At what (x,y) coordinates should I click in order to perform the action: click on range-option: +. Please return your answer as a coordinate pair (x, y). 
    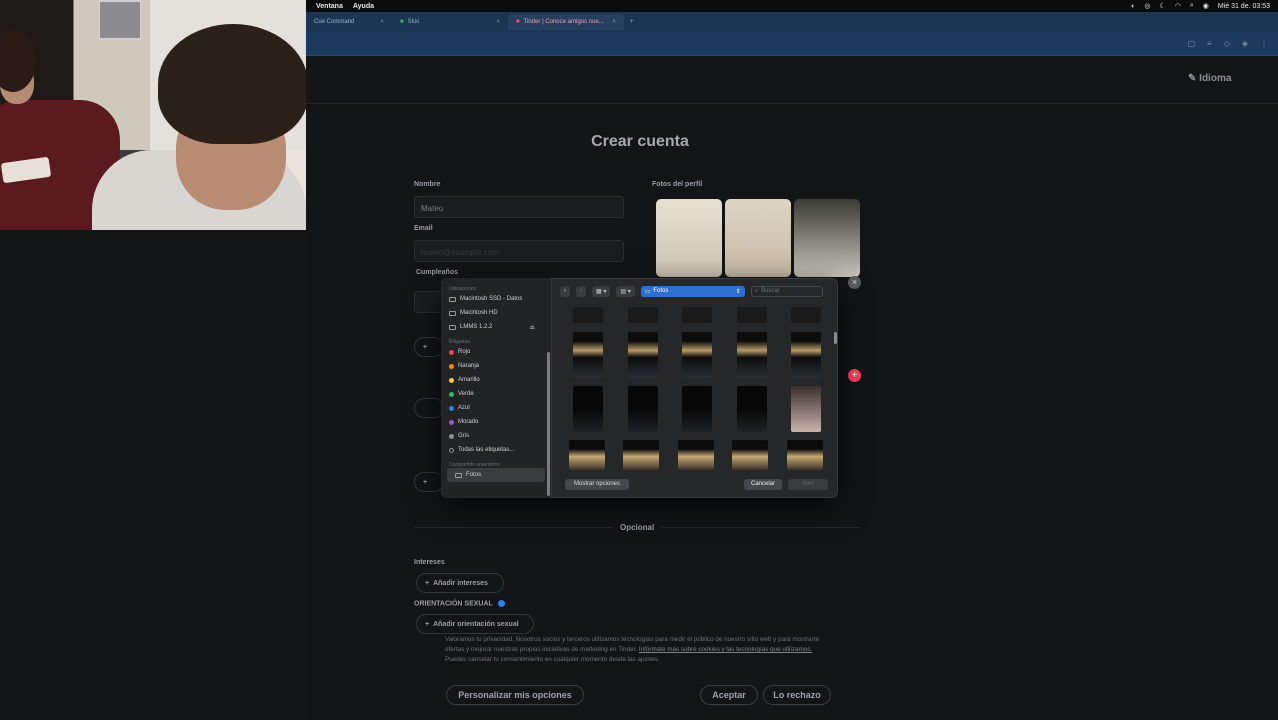
    Looking at the image, I should click on (429, 482).